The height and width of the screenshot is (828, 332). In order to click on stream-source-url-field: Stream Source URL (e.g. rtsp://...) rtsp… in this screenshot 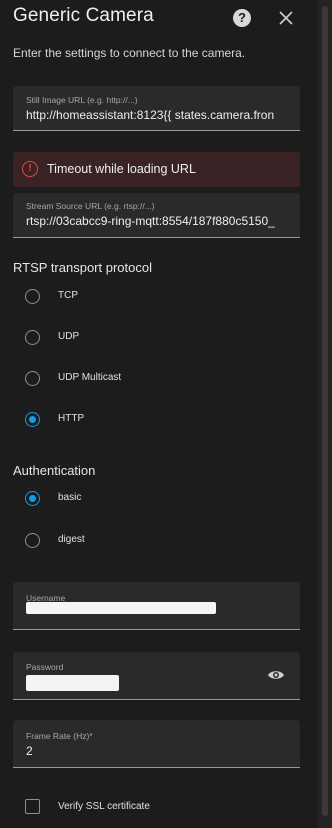, I will do `click(156, 215)`.